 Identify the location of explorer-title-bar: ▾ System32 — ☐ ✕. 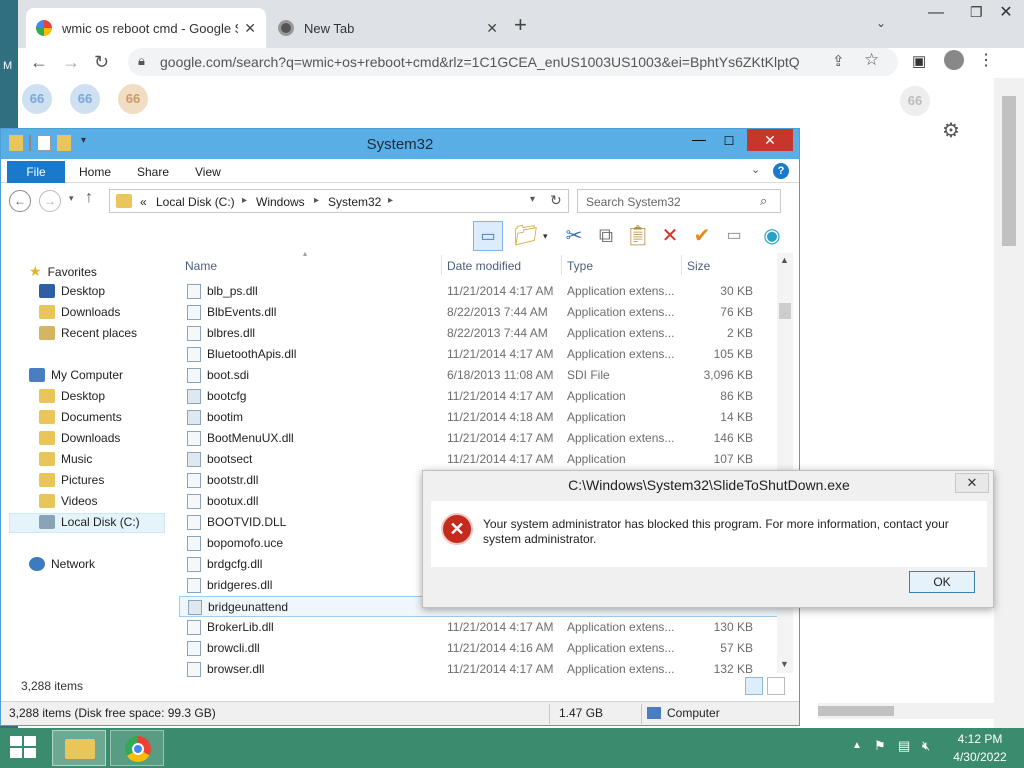
(400, 144).